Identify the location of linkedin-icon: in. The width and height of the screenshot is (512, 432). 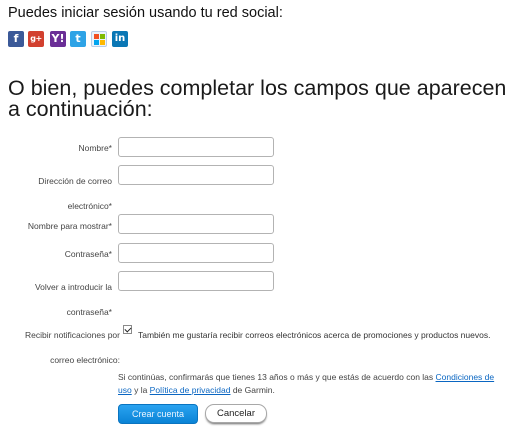
(120, 39).